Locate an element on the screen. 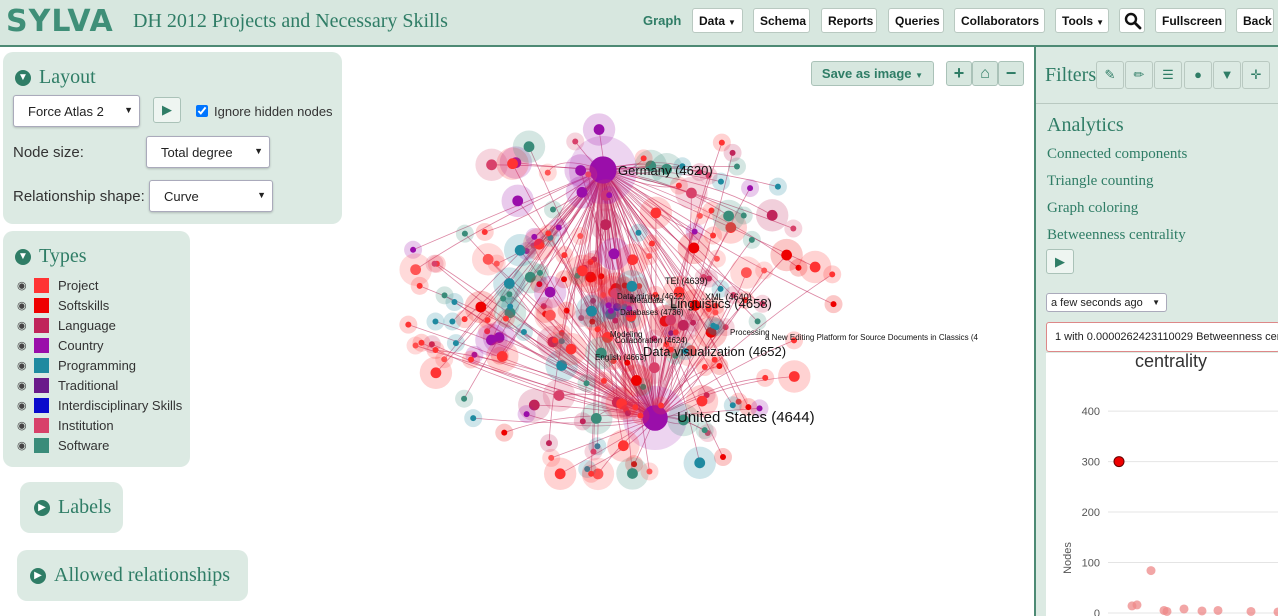  run-analytic-button: ▶ is located at coordinates (1060, 261).